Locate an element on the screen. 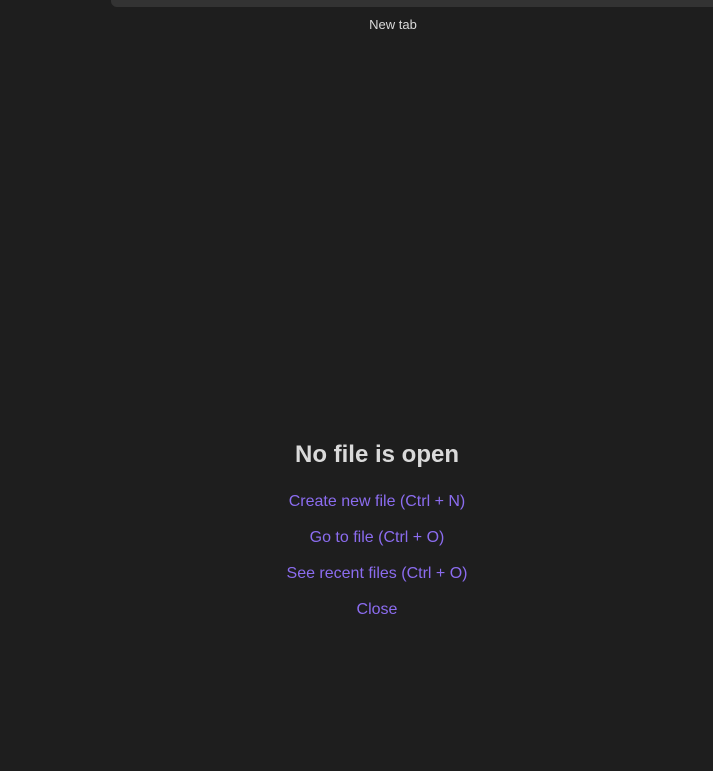 This screenshot has width=713, height=771. go-to-file-link: Go to file (Ctrl + O) is located at coordinates (356, 538).